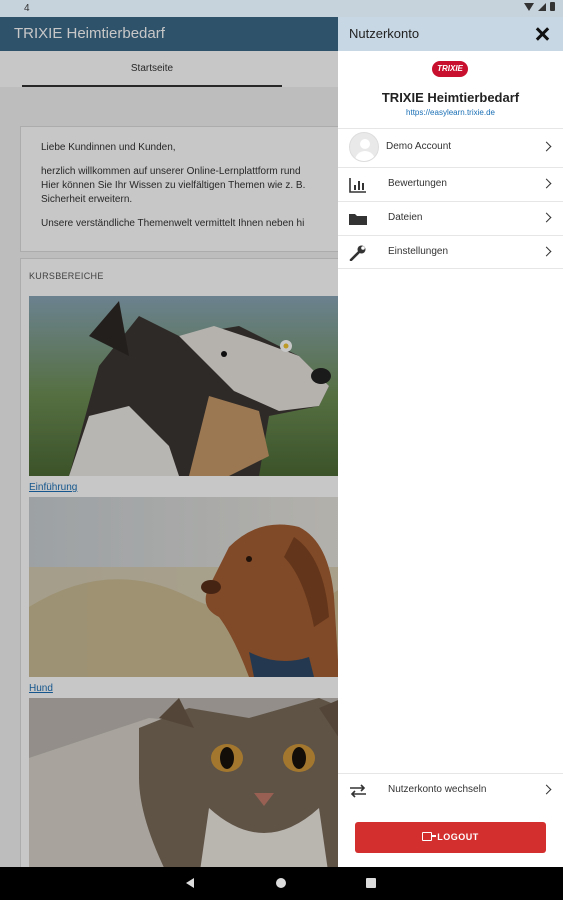 The image size is (563, 900). Describe the element at coordinates (384, 33) in the screenshot. I see `drawer-title: Nutzerkonto` at that location.